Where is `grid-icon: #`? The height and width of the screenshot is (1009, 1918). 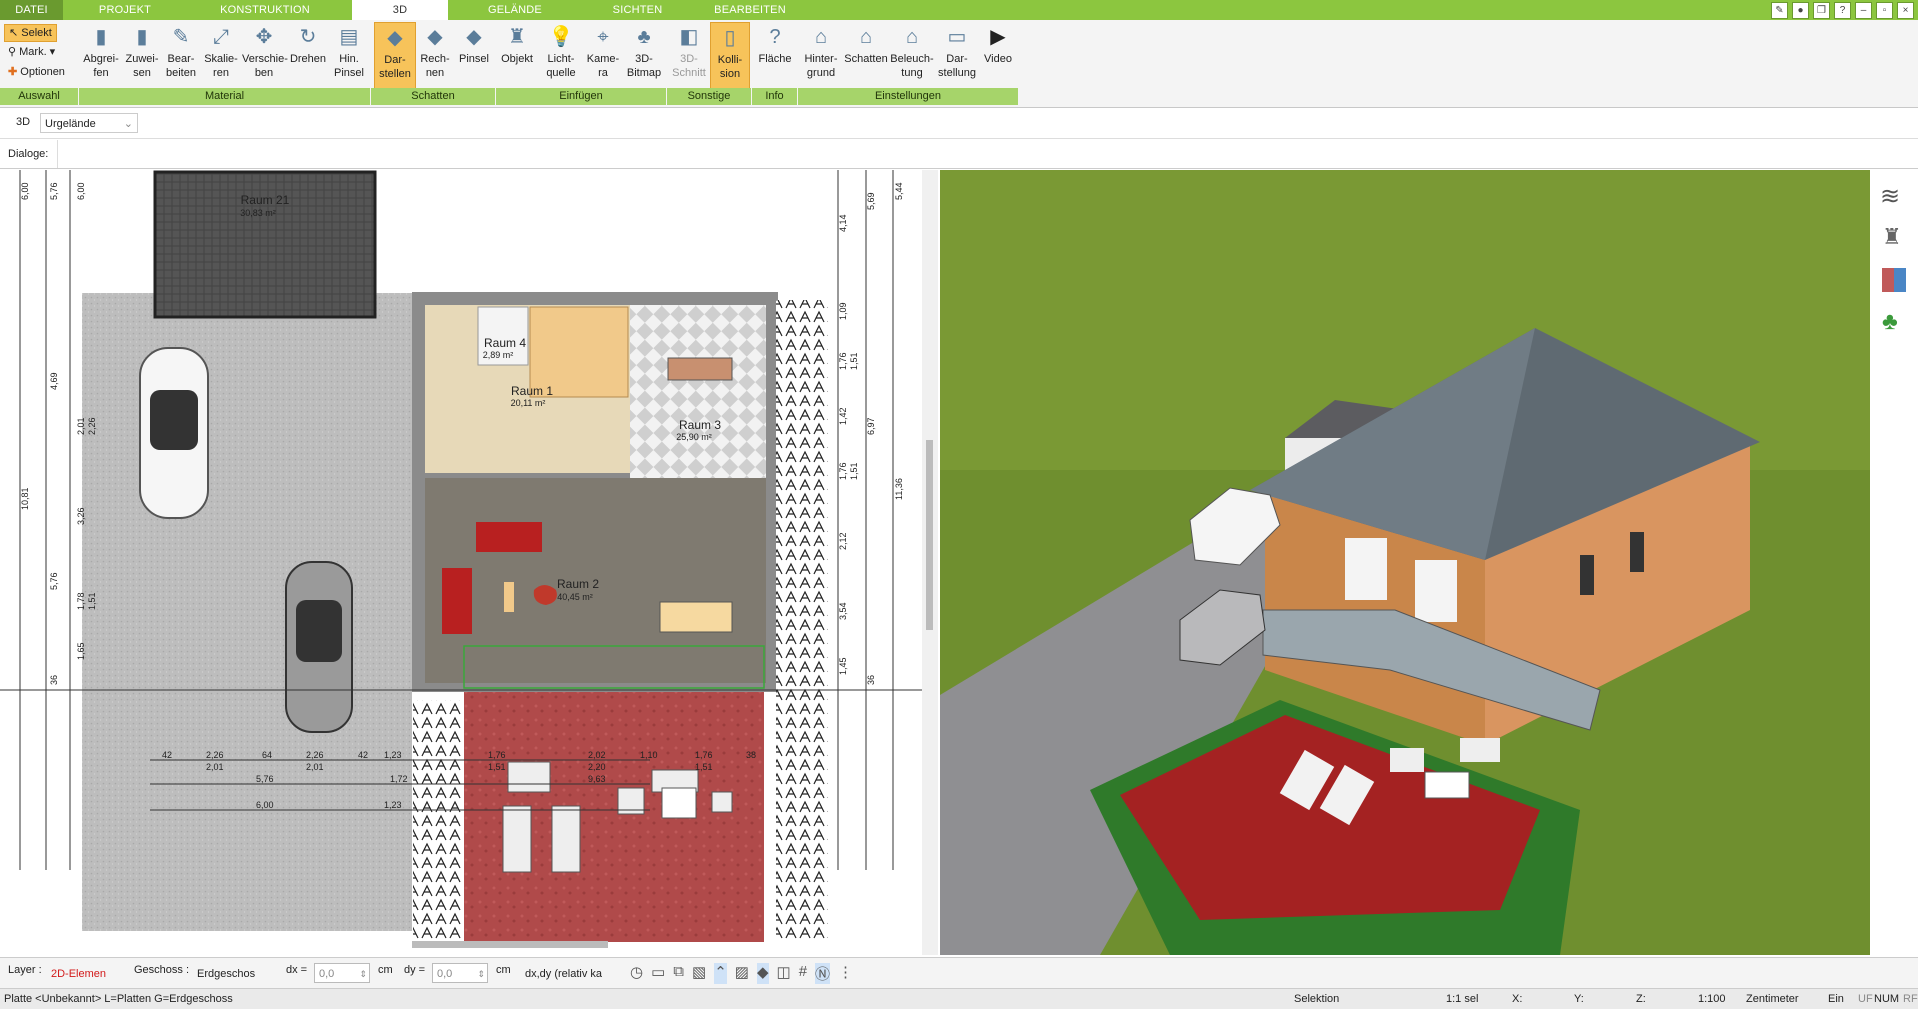 grid-icon: # is located at coordinates (803, 973).